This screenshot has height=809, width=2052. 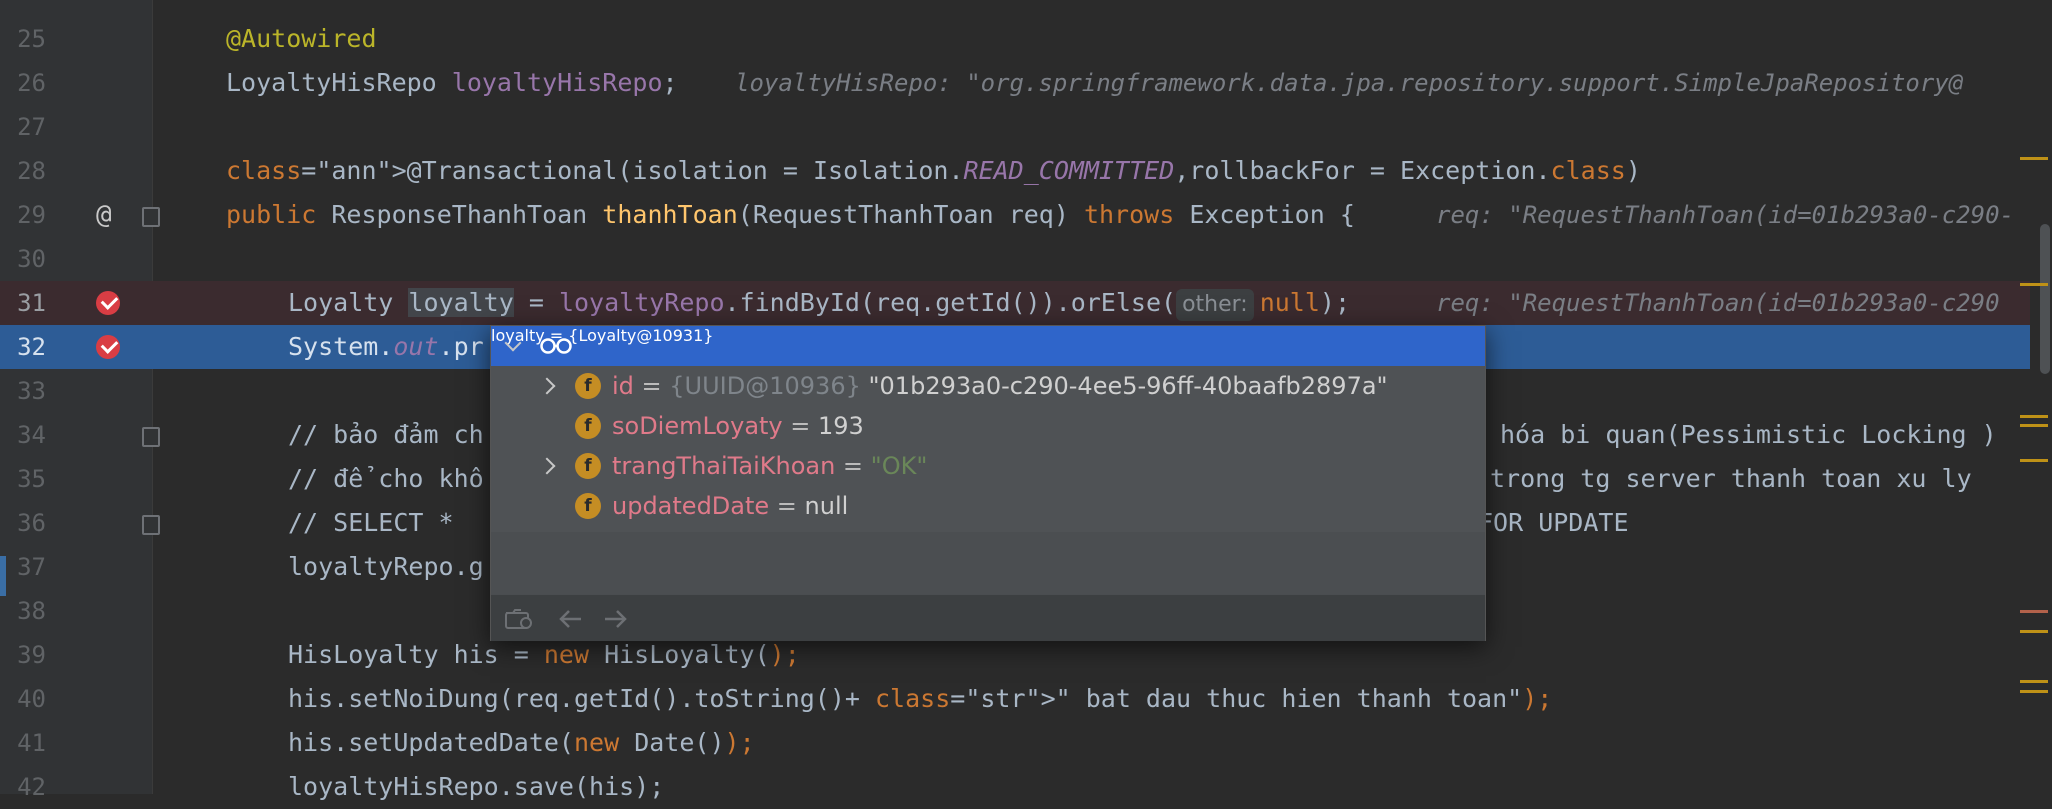 I want to click on popup-root-node: loyalty = {Loyalty@10931}, so click(x=988, y=346).